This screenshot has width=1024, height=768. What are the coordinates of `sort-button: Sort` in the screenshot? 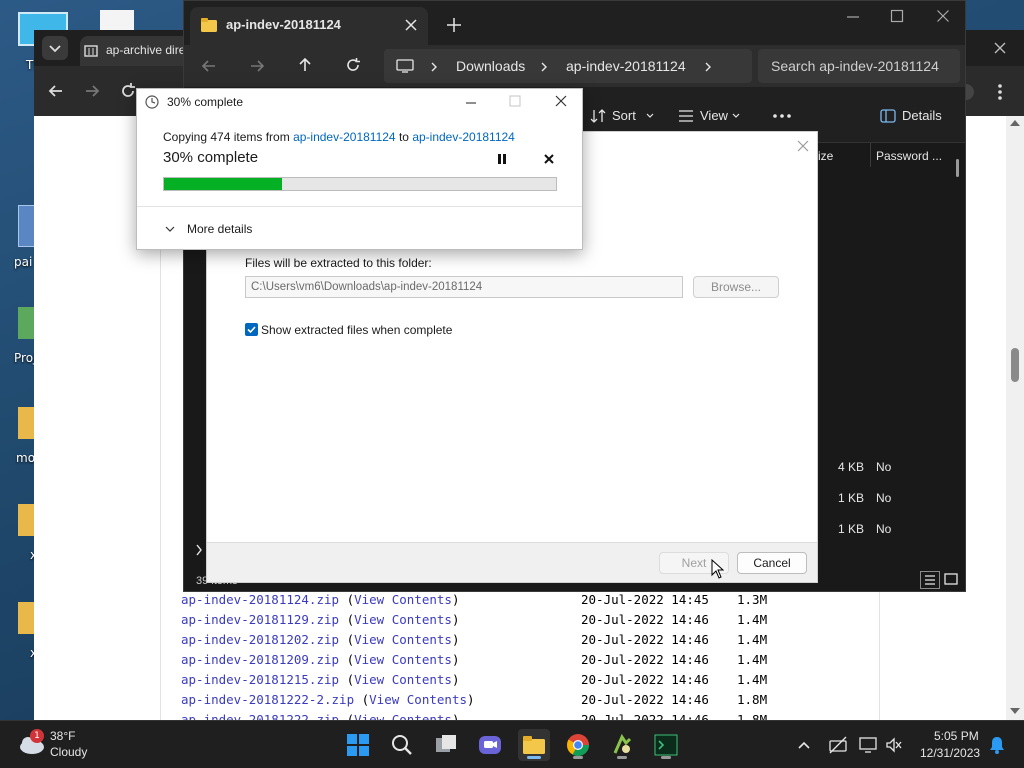 It's located at (623, 116).